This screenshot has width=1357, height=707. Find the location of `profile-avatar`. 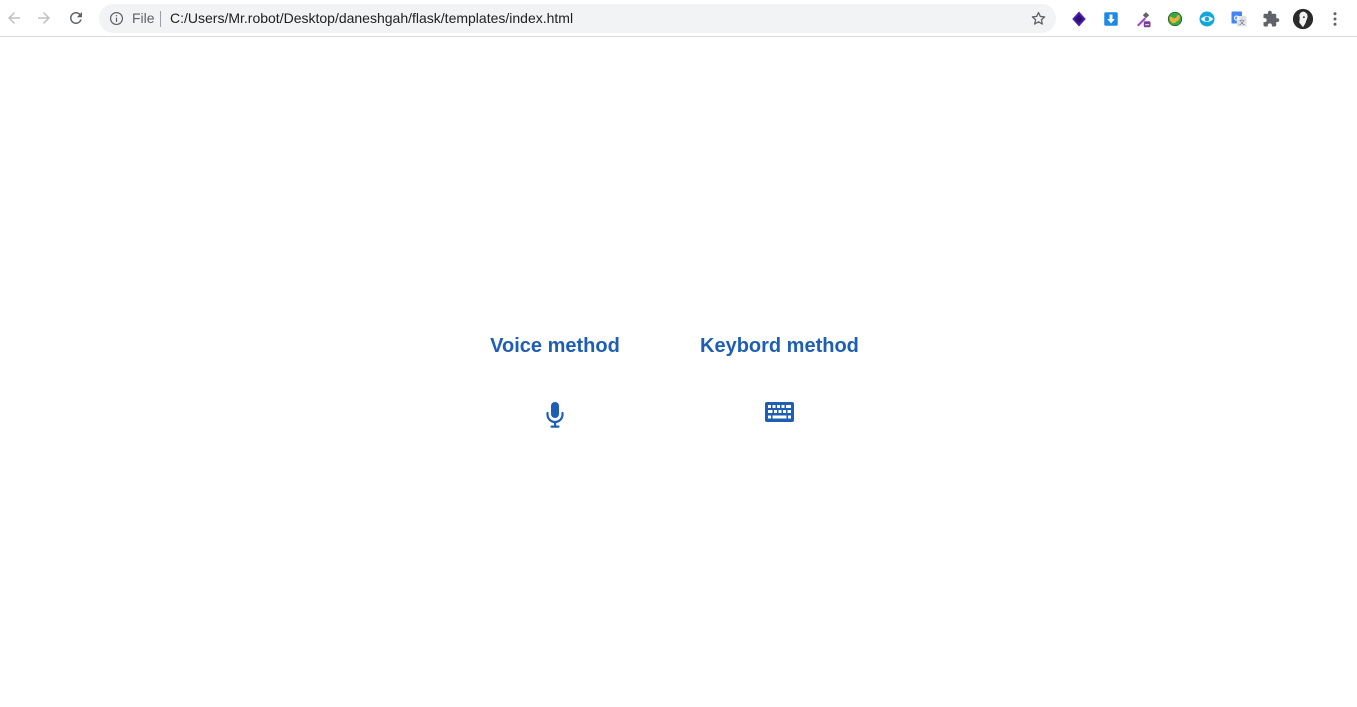

profile-avatar is located at coordinates (1303, 19).